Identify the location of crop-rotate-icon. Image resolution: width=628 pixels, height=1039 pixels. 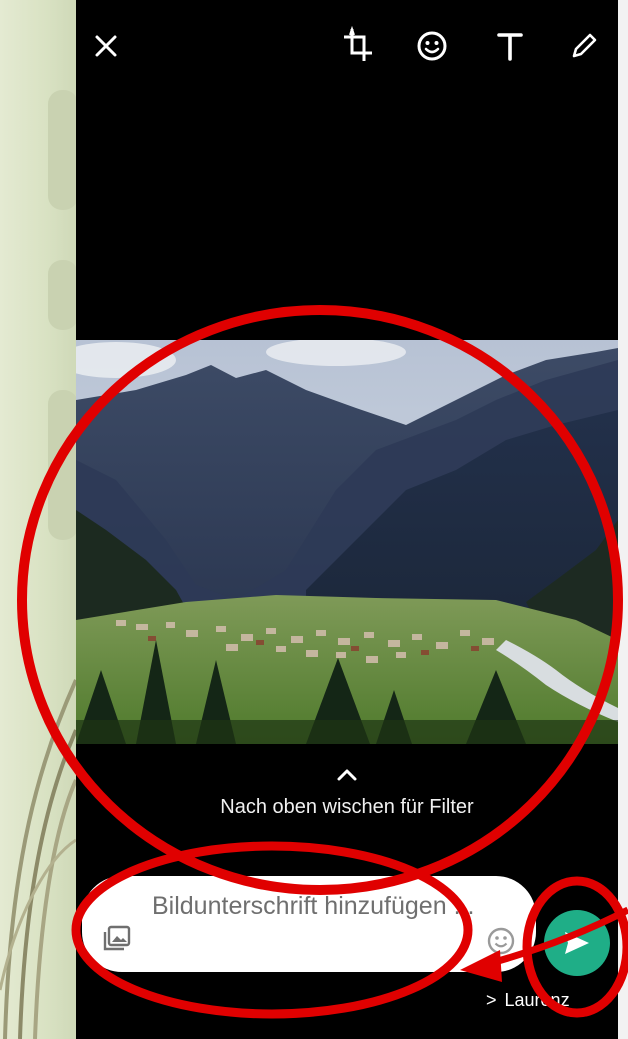
(358, 43).